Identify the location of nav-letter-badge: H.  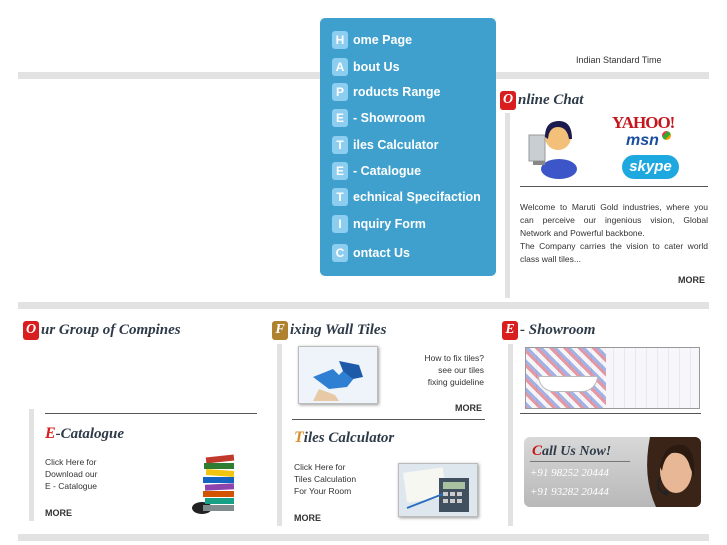
(340, 40).